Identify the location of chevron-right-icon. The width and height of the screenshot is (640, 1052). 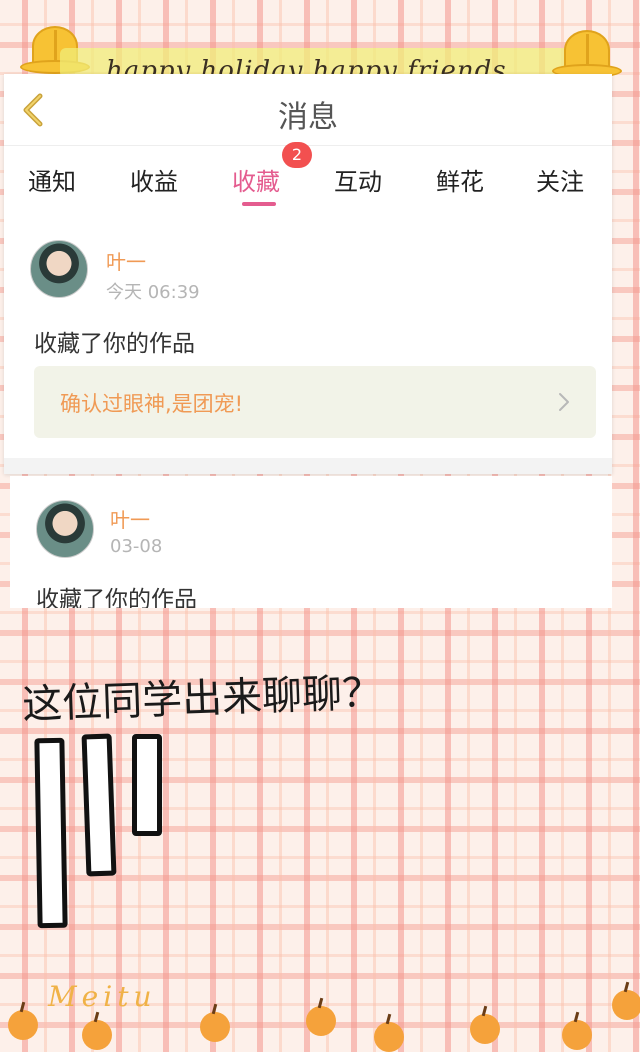
(564, 402).